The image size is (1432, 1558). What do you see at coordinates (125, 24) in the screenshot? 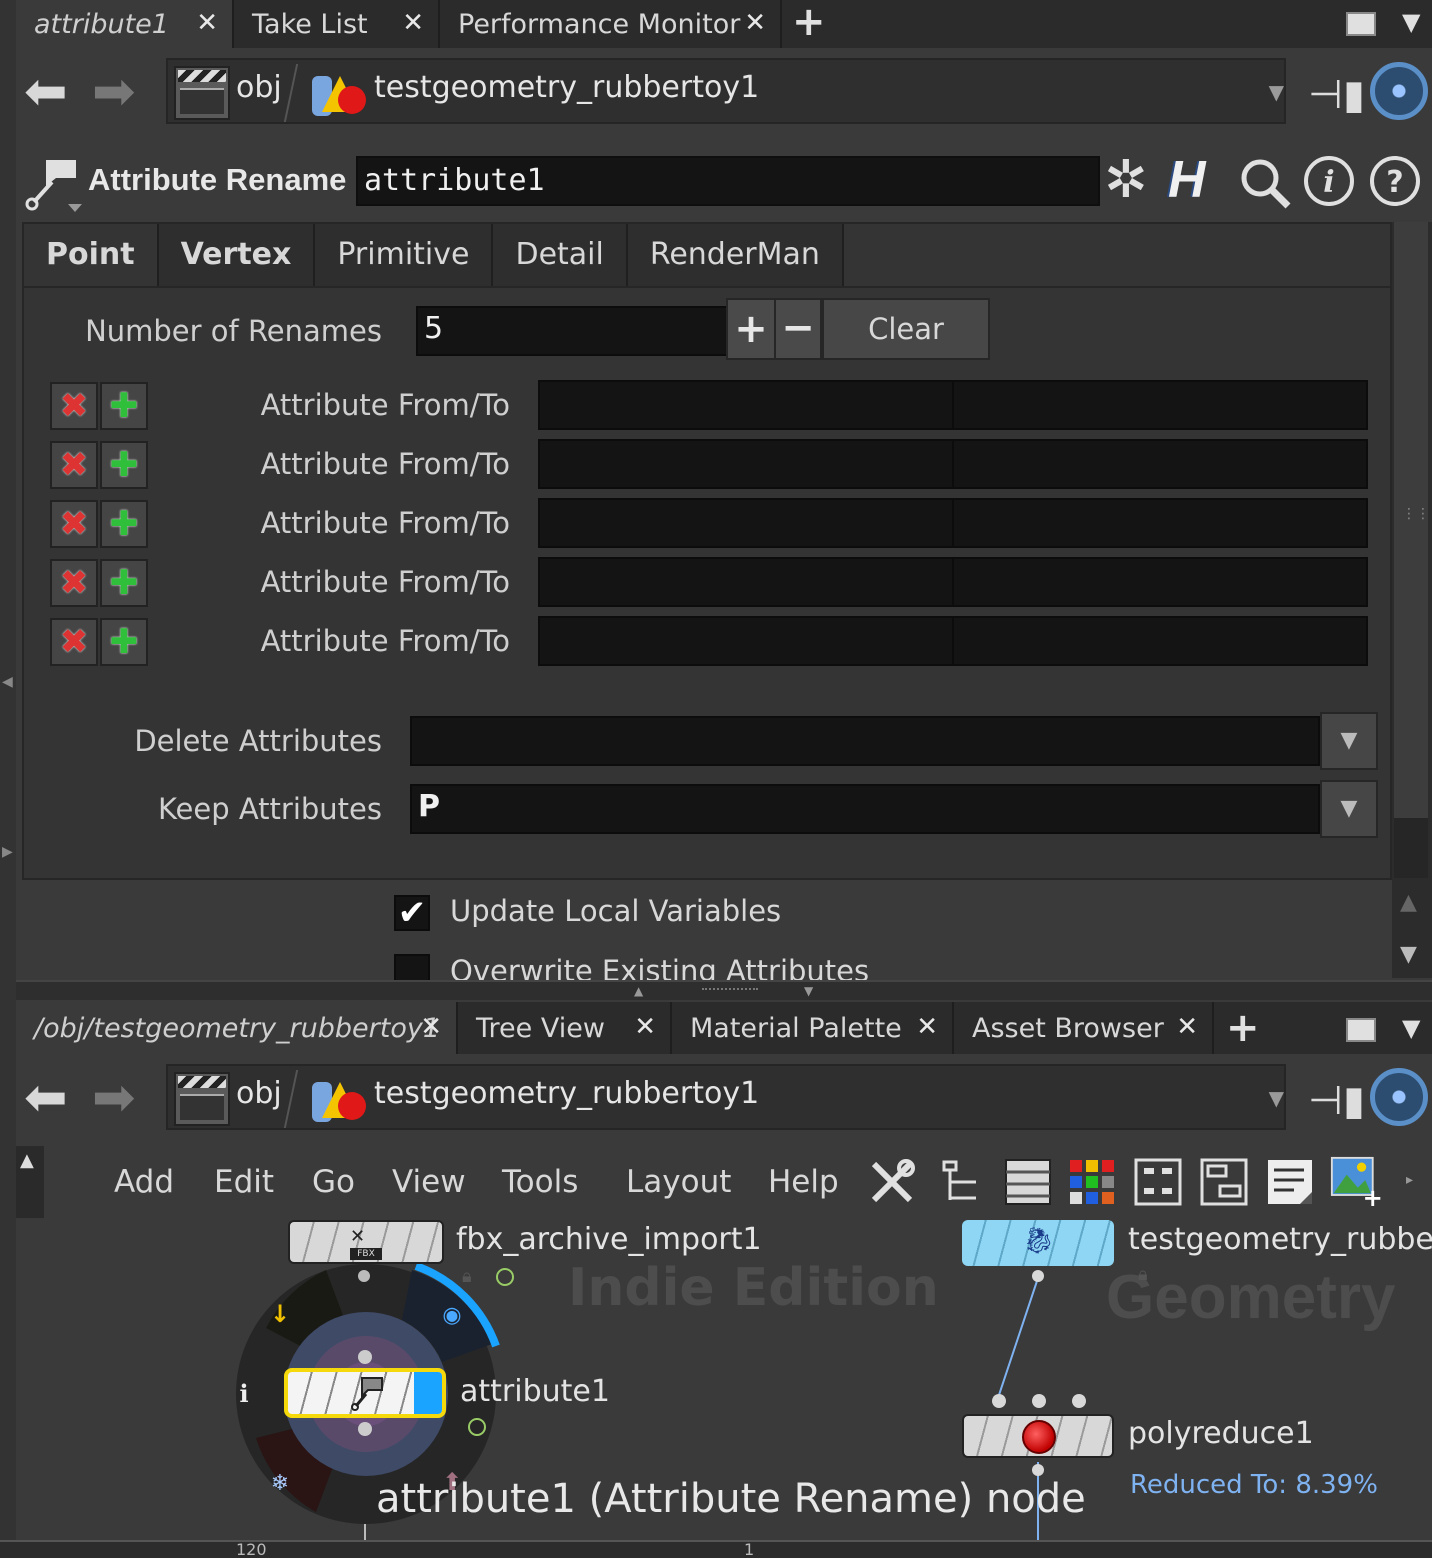
I see `tab-attribute1: attribute1 ✕` at bounding box center [125, 24].